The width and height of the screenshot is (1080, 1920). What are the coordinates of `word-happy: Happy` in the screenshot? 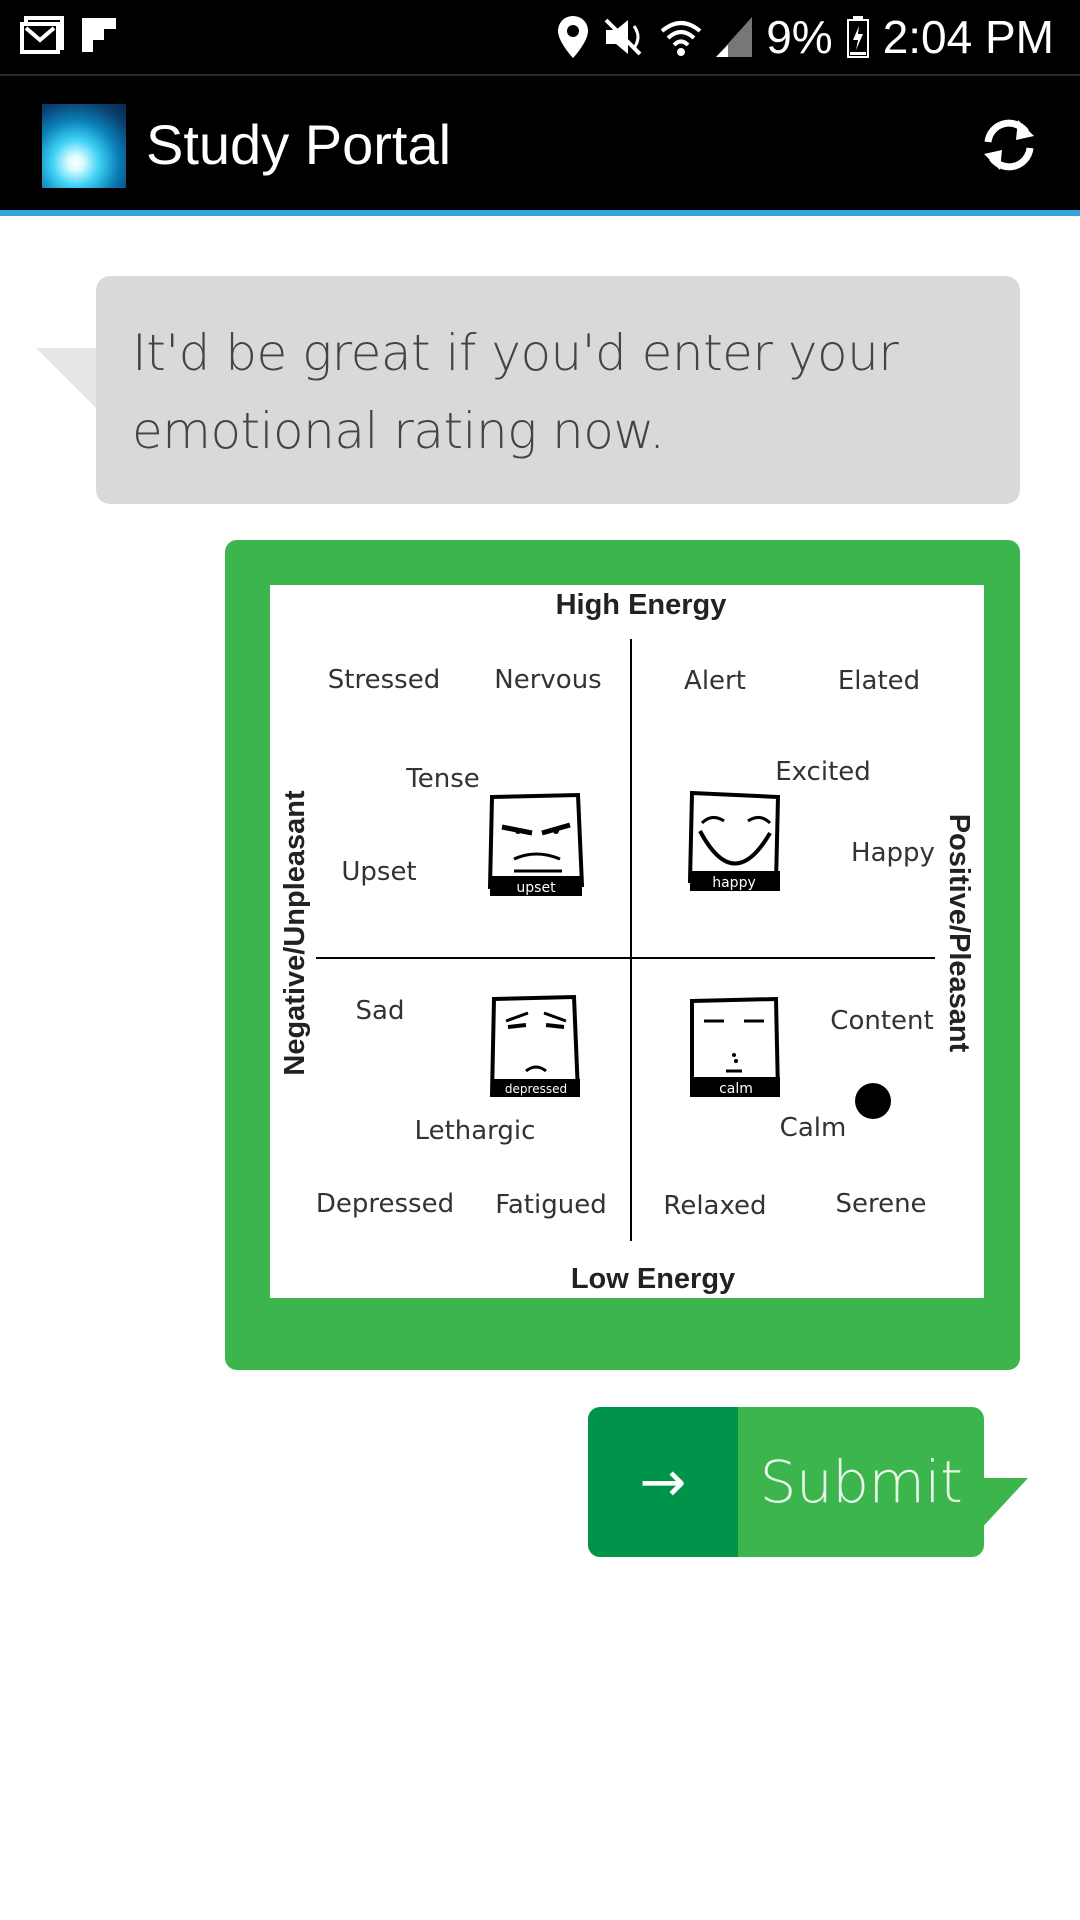 It's located at (893, 853).